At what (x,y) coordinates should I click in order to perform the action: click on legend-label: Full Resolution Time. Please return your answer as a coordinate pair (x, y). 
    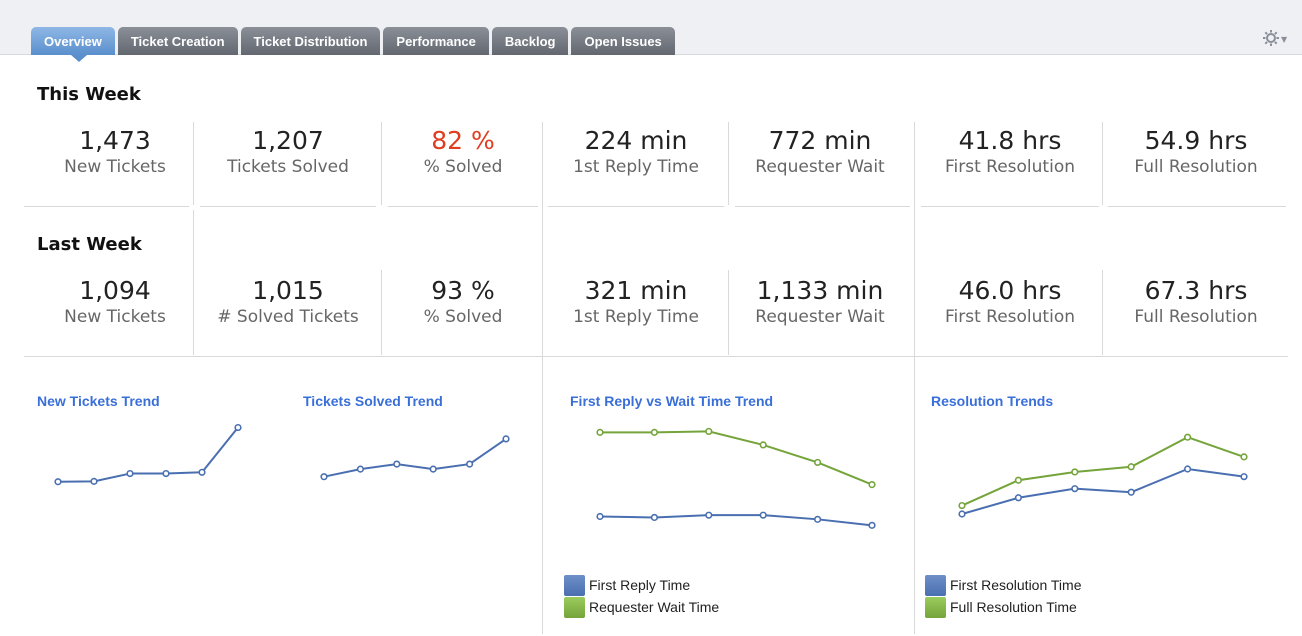
    Looking at the image, I should click on (1013, 607).